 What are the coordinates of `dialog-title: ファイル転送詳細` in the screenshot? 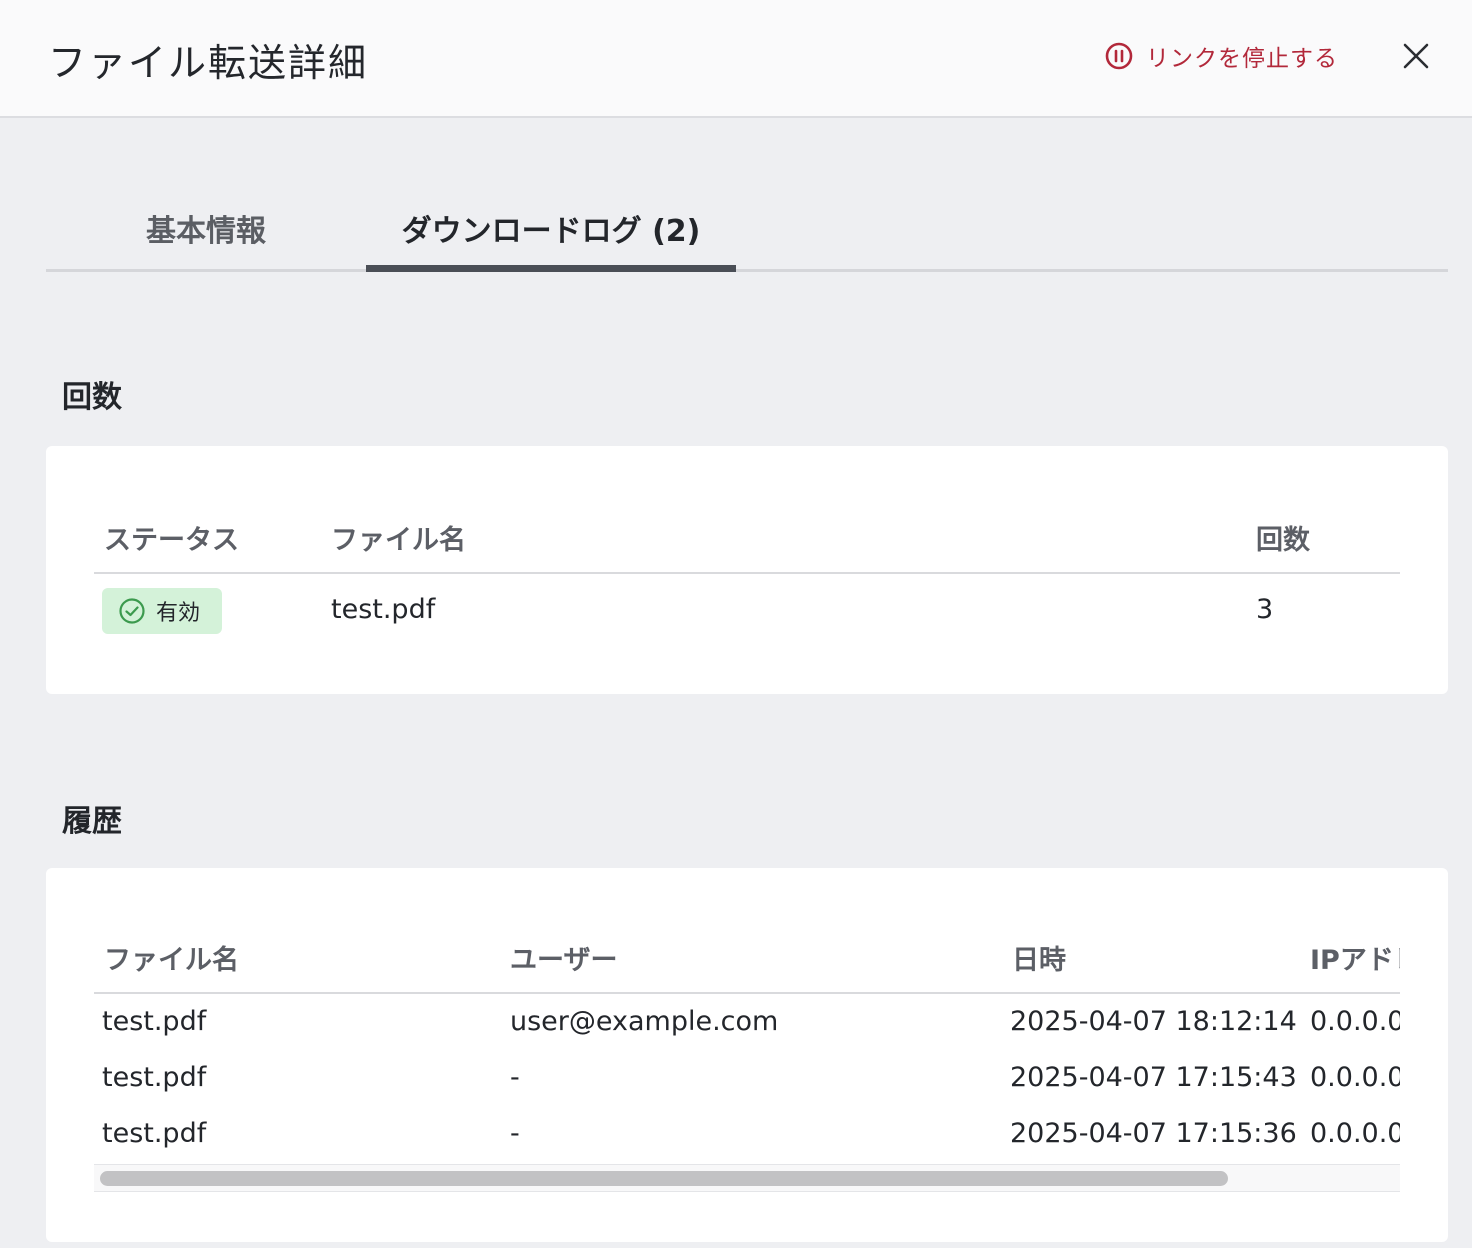 It's located at (208, 63).